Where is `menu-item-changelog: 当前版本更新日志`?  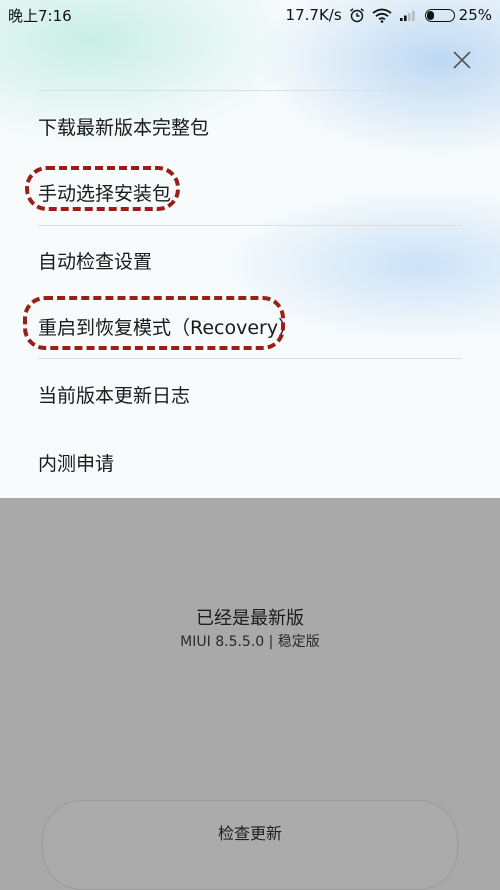
menu-item-changelog: 当前版本更新日志 is located at coordinates (114, 394).